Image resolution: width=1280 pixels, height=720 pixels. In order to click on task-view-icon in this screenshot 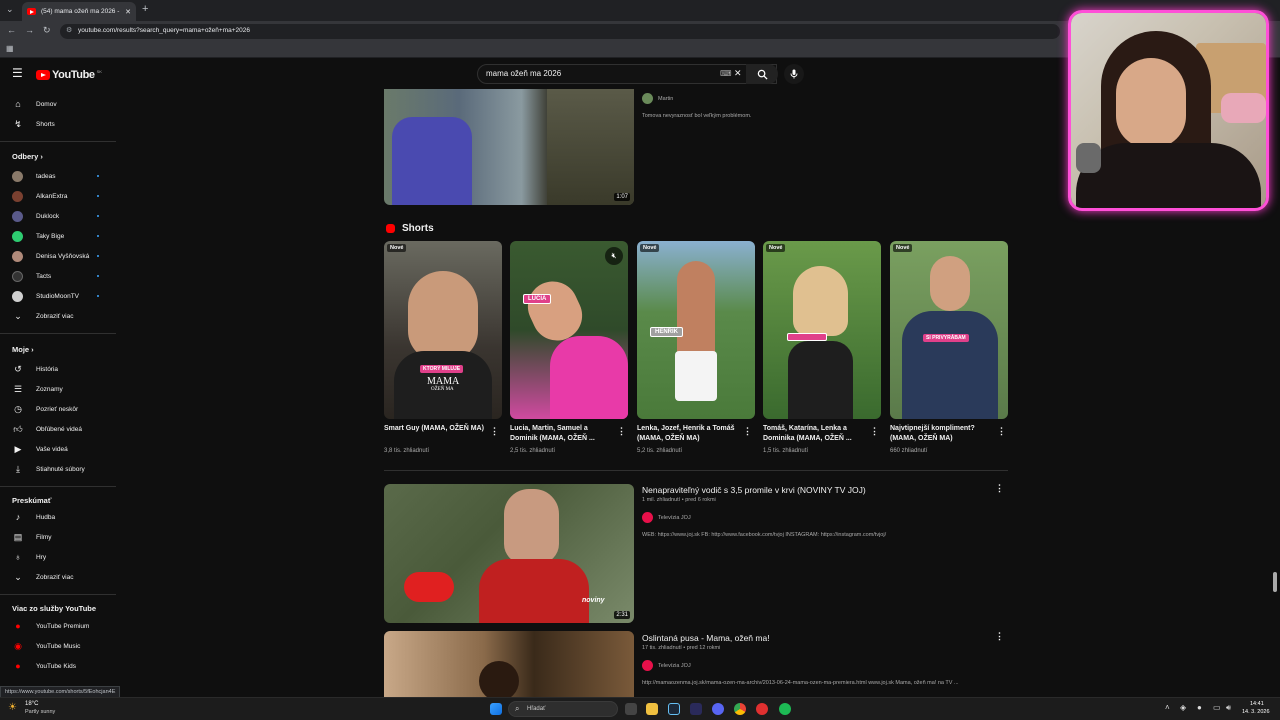, I will do `click(631, 709)`.